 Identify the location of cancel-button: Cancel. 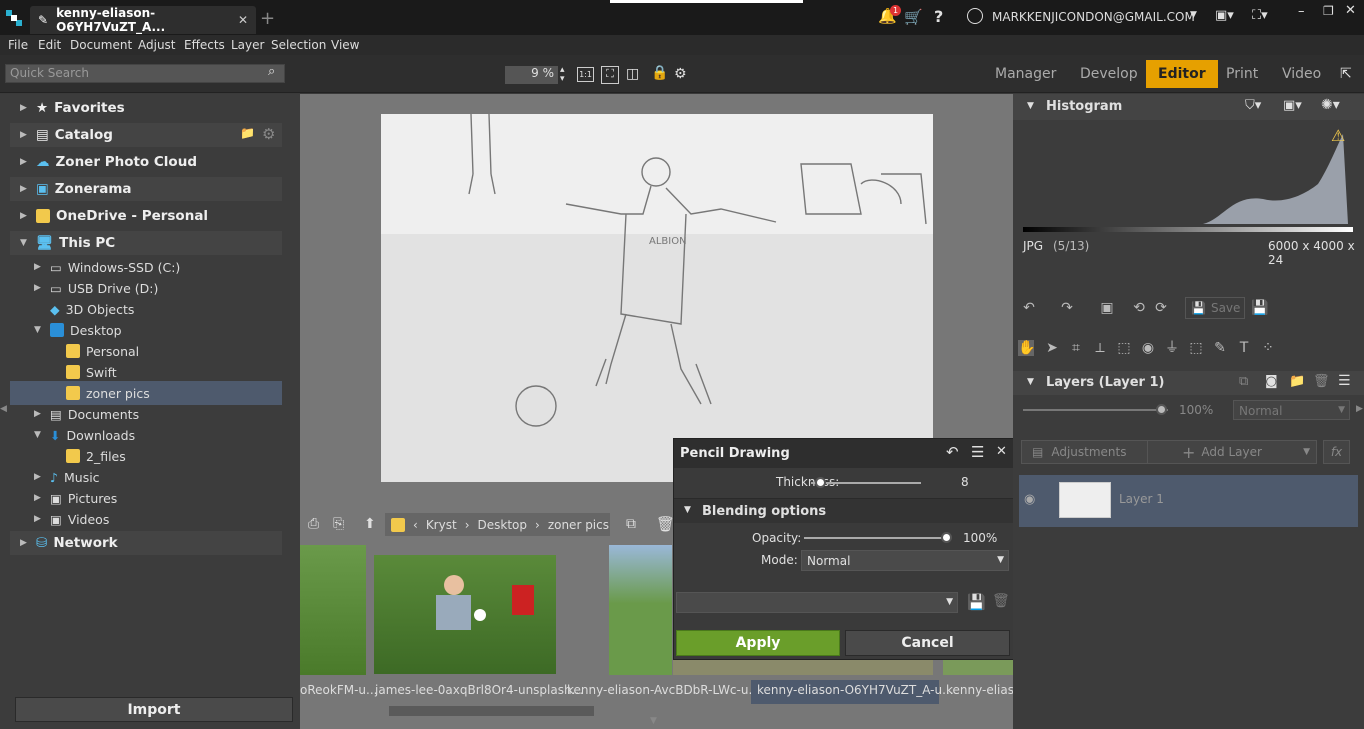
(927, 643).